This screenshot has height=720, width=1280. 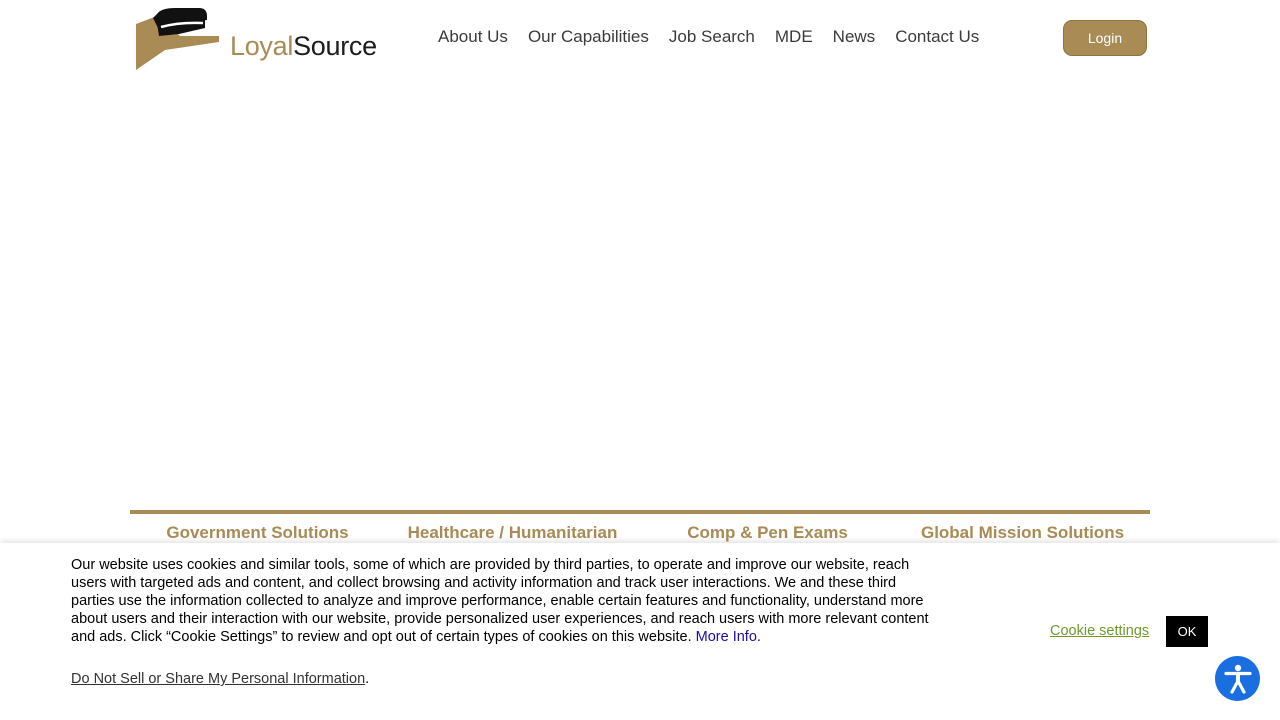 I want to click on logo-wordmark-loyal: Loyal, so click(x=262, y=46).